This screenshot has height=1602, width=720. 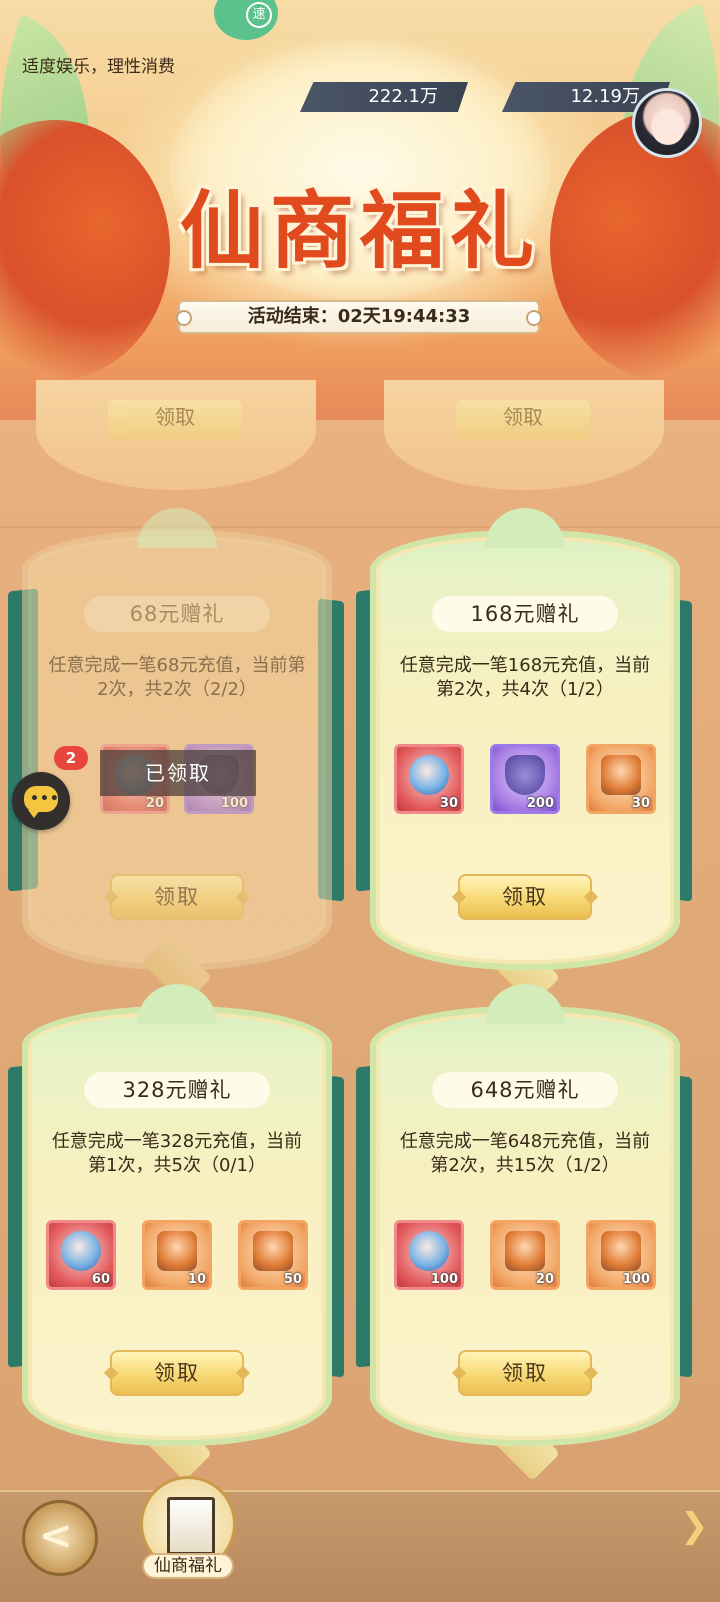 What do you see at coordinates (196, 1279) in the screenshot?
I see `reward-qty: 10` at bounding box center [196, 1279].